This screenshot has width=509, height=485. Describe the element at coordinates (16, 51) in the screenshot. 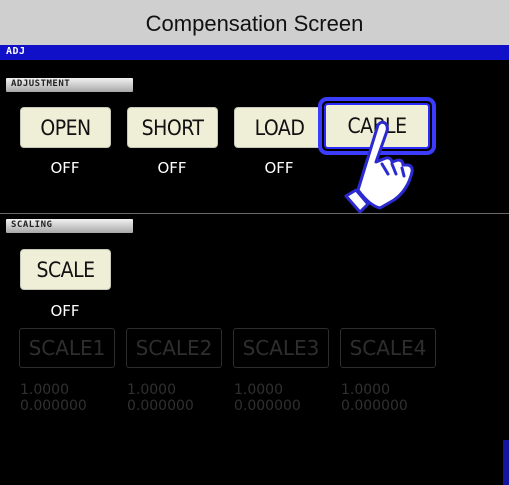

I see `mode-header-label: ADJ` at that location.